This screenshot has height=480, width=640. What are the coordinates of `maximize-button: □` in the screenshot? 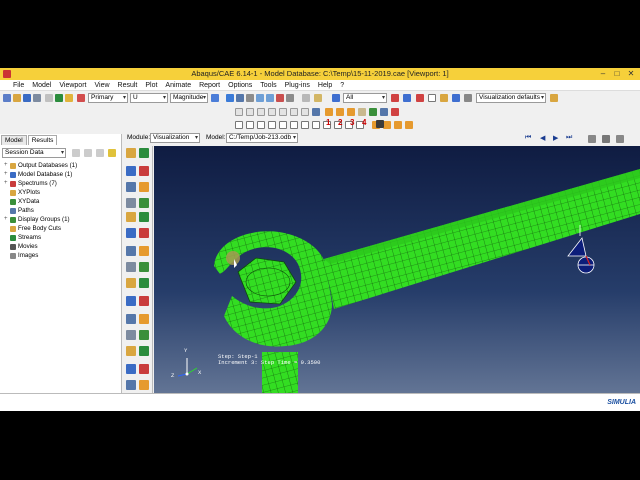 It's located at (617, 73).